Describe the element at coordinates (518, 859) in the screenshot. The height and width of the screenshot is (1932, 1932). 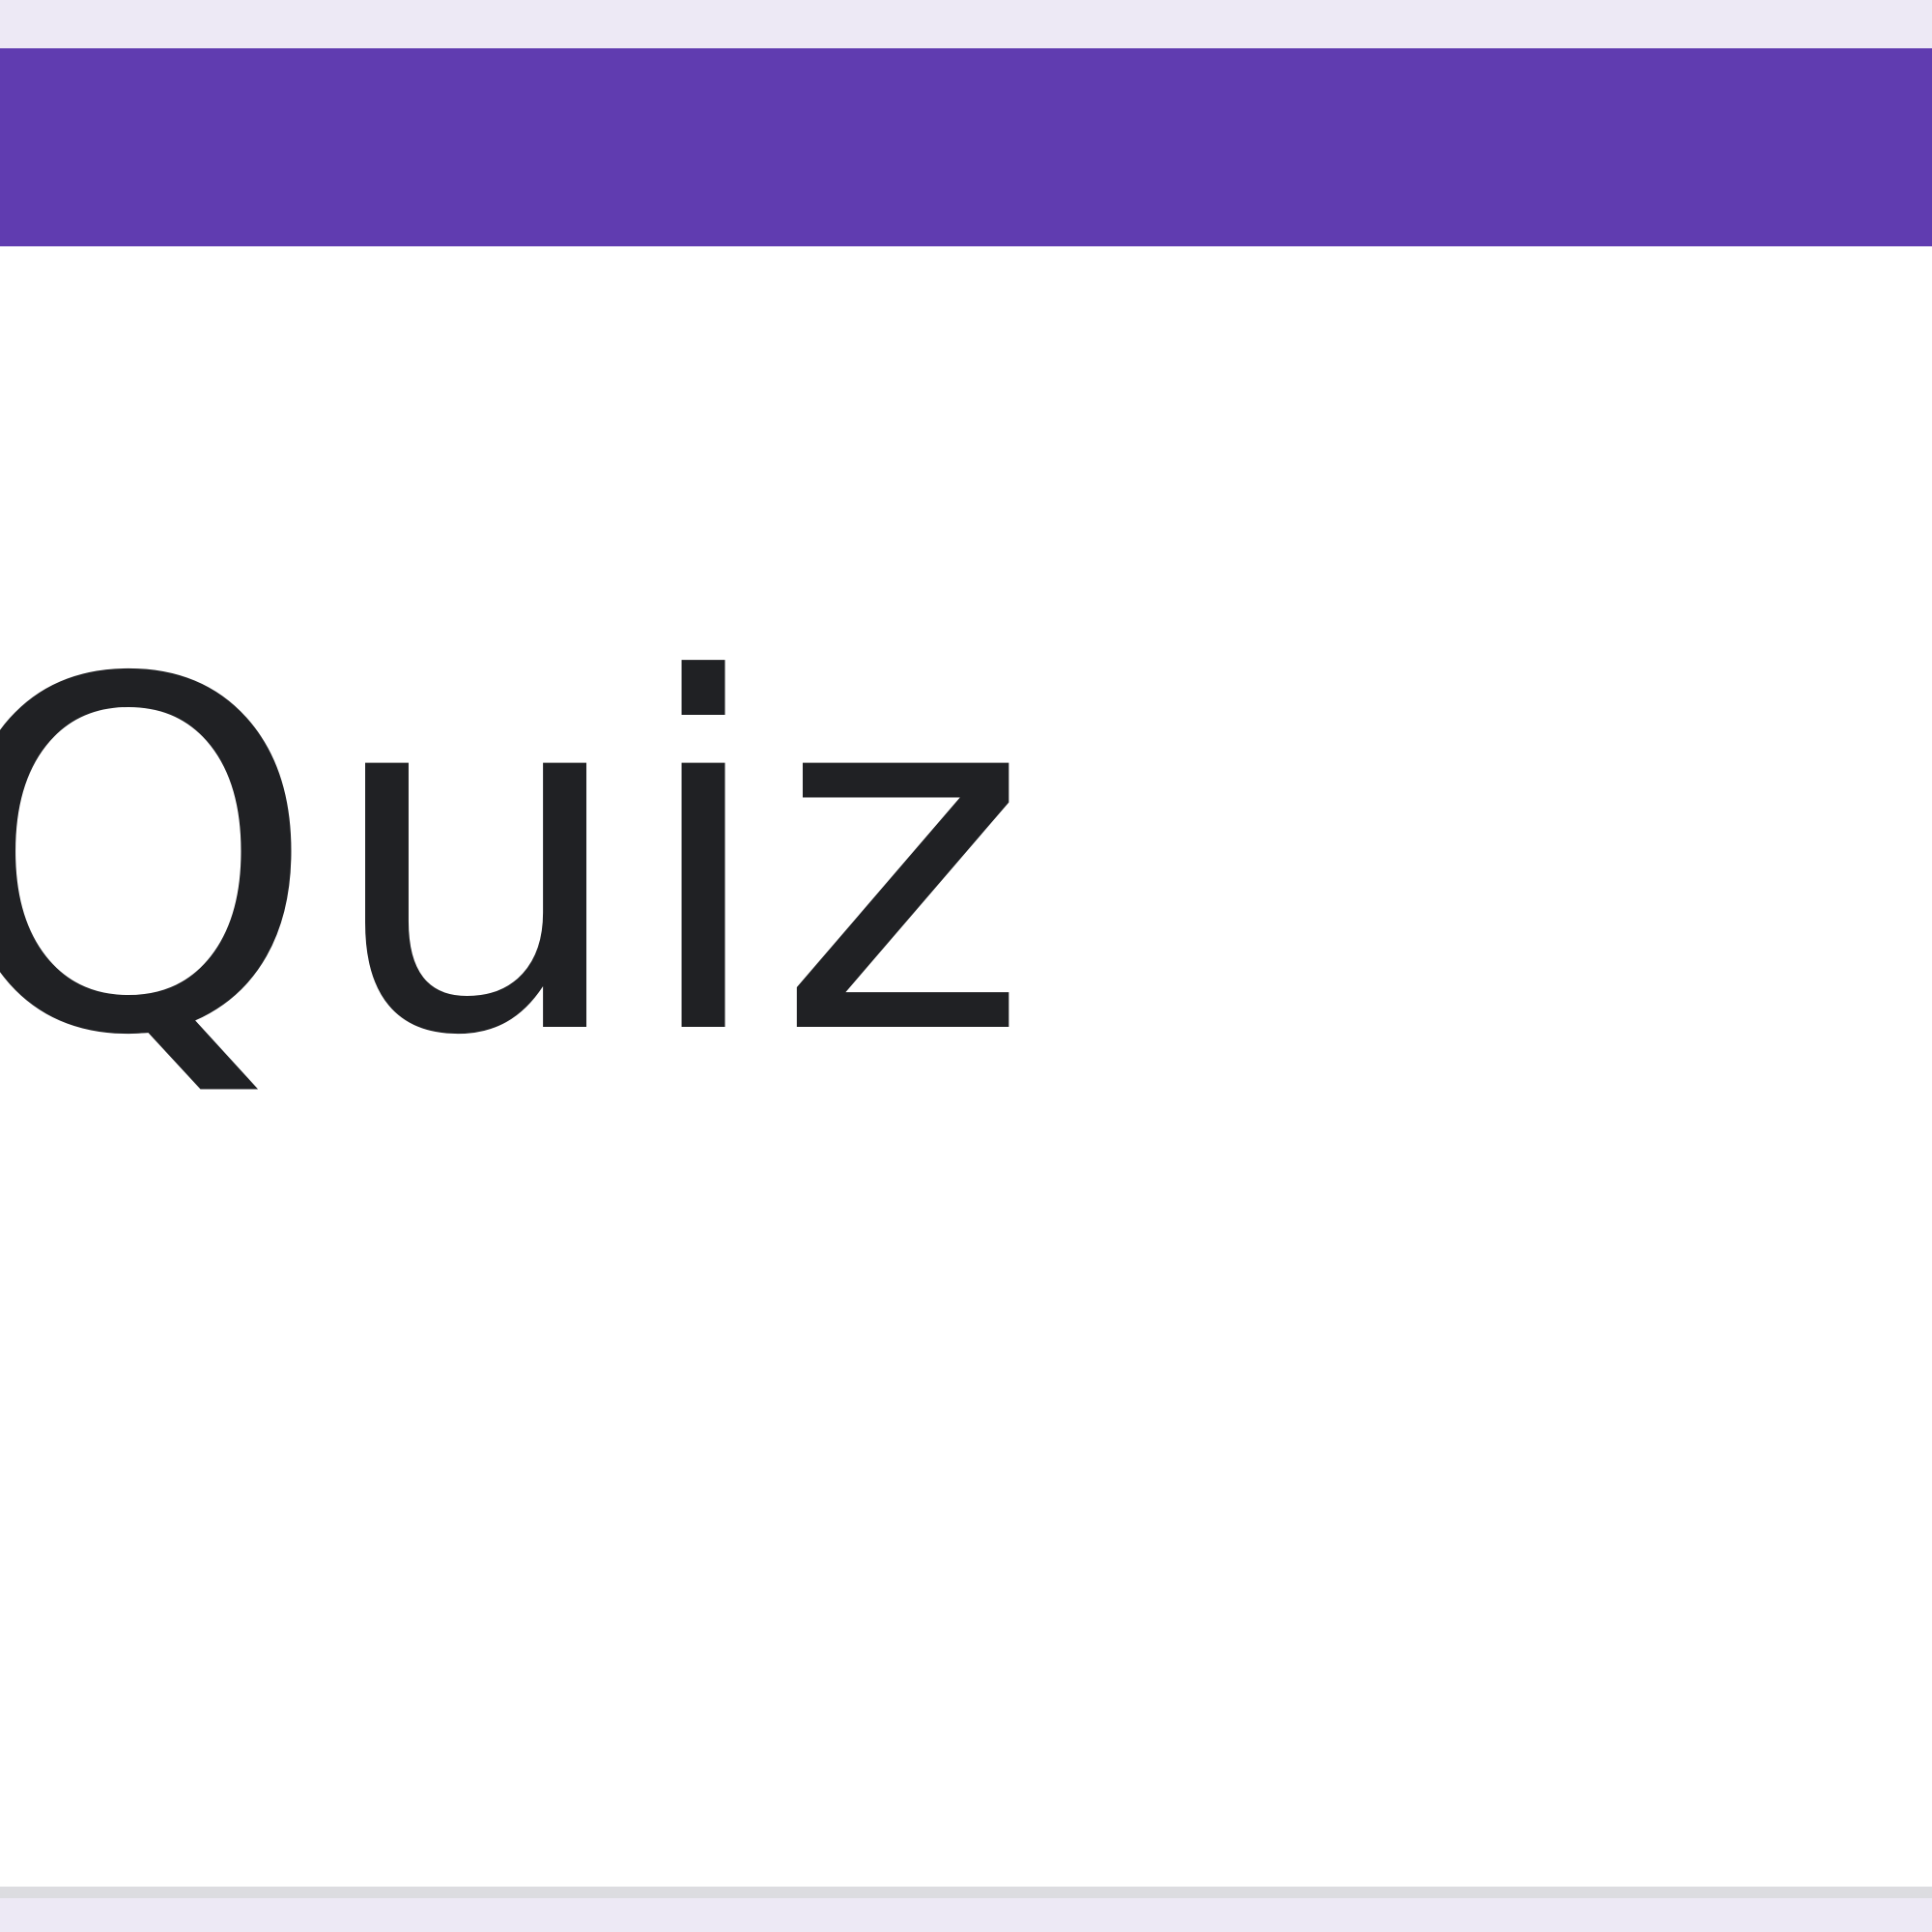
I see `form-title: Quiz` at that location.